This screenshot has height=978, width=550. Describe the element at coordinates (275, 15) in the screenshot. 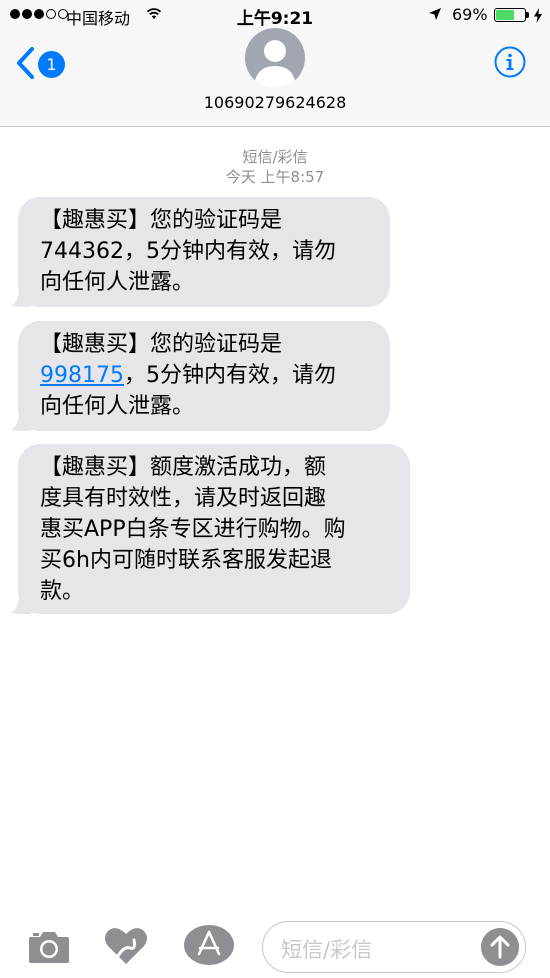

I see `status-bar: 中国移动 上午9:21 69%` at that location.